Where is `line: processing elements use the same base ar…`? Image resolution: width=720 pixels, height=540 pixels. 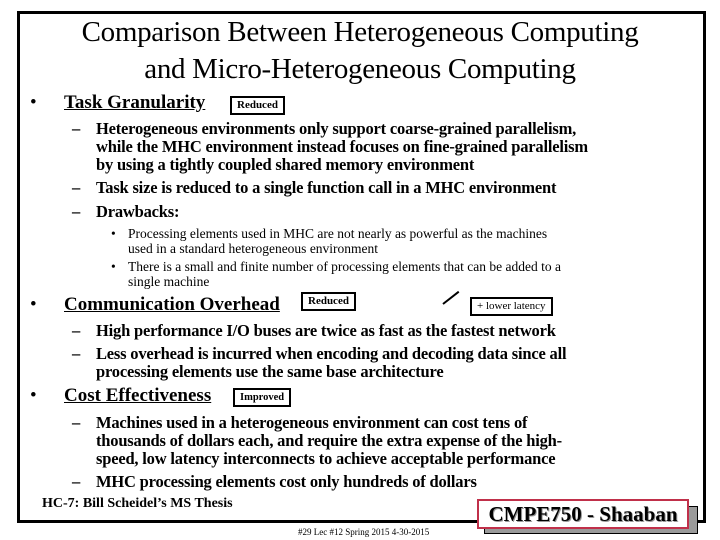 line: processing elements use the same base ar… is located at coordinates (270, 371).